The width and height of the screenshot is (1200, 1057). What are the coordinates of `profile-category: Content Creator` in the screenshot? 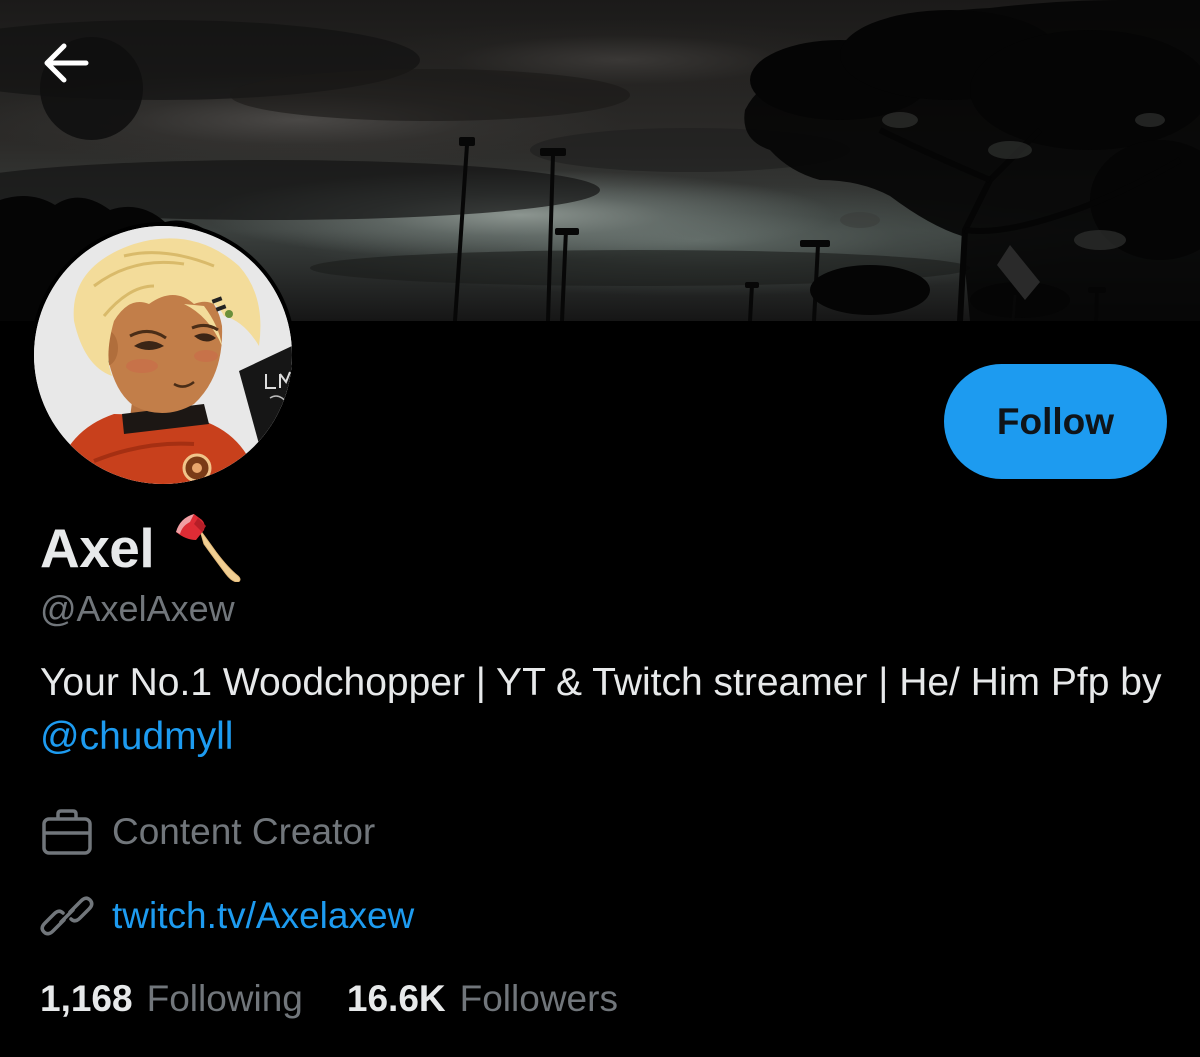 It's located at (207, 832).